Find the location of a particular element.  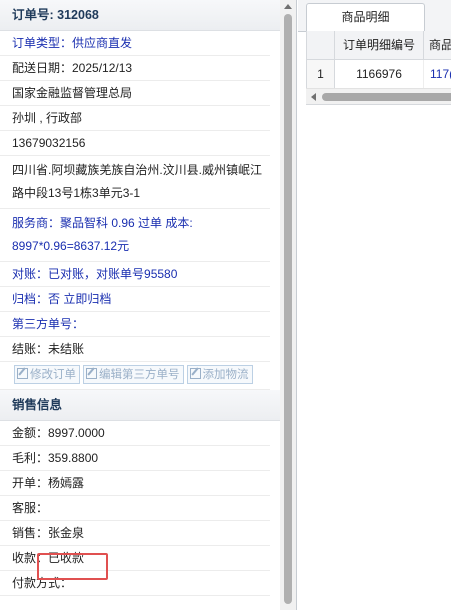

supplier-info: 服务商：聚品智科 0.96 过单 成本: 8997*0.96=8637.12元 is located at coordinates (135, 235).